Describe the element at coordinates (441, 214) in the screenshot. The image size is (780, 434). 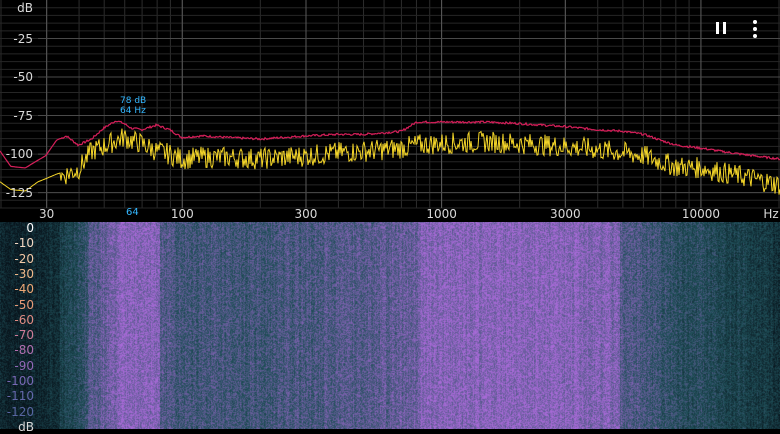
I see `x-tick-label: 1000` at that location.